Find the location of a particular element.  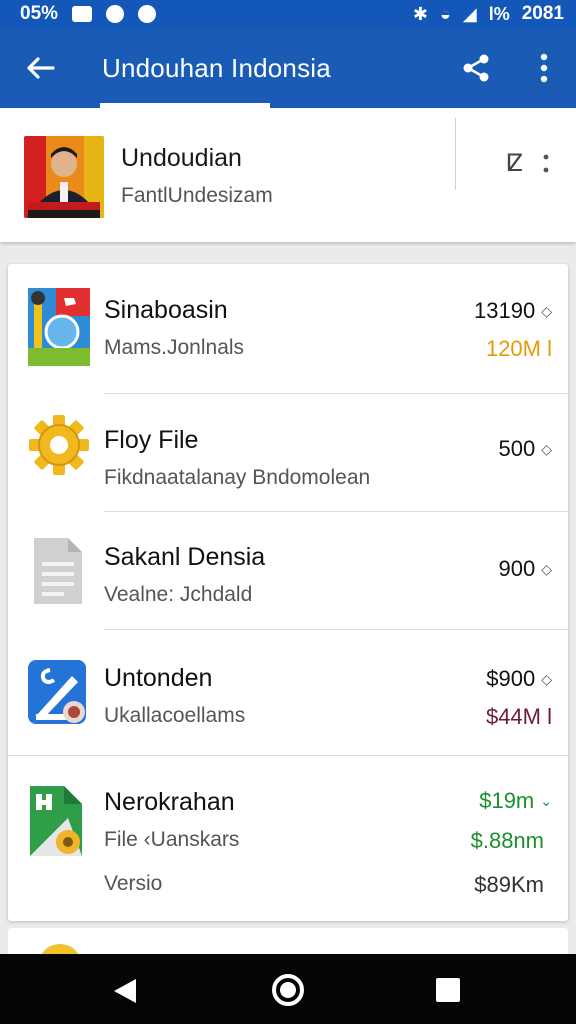

list-item: Sinaboasin Mams.Jonlnals 13190 ◇ 120M l is located at coordinates (288, 329).